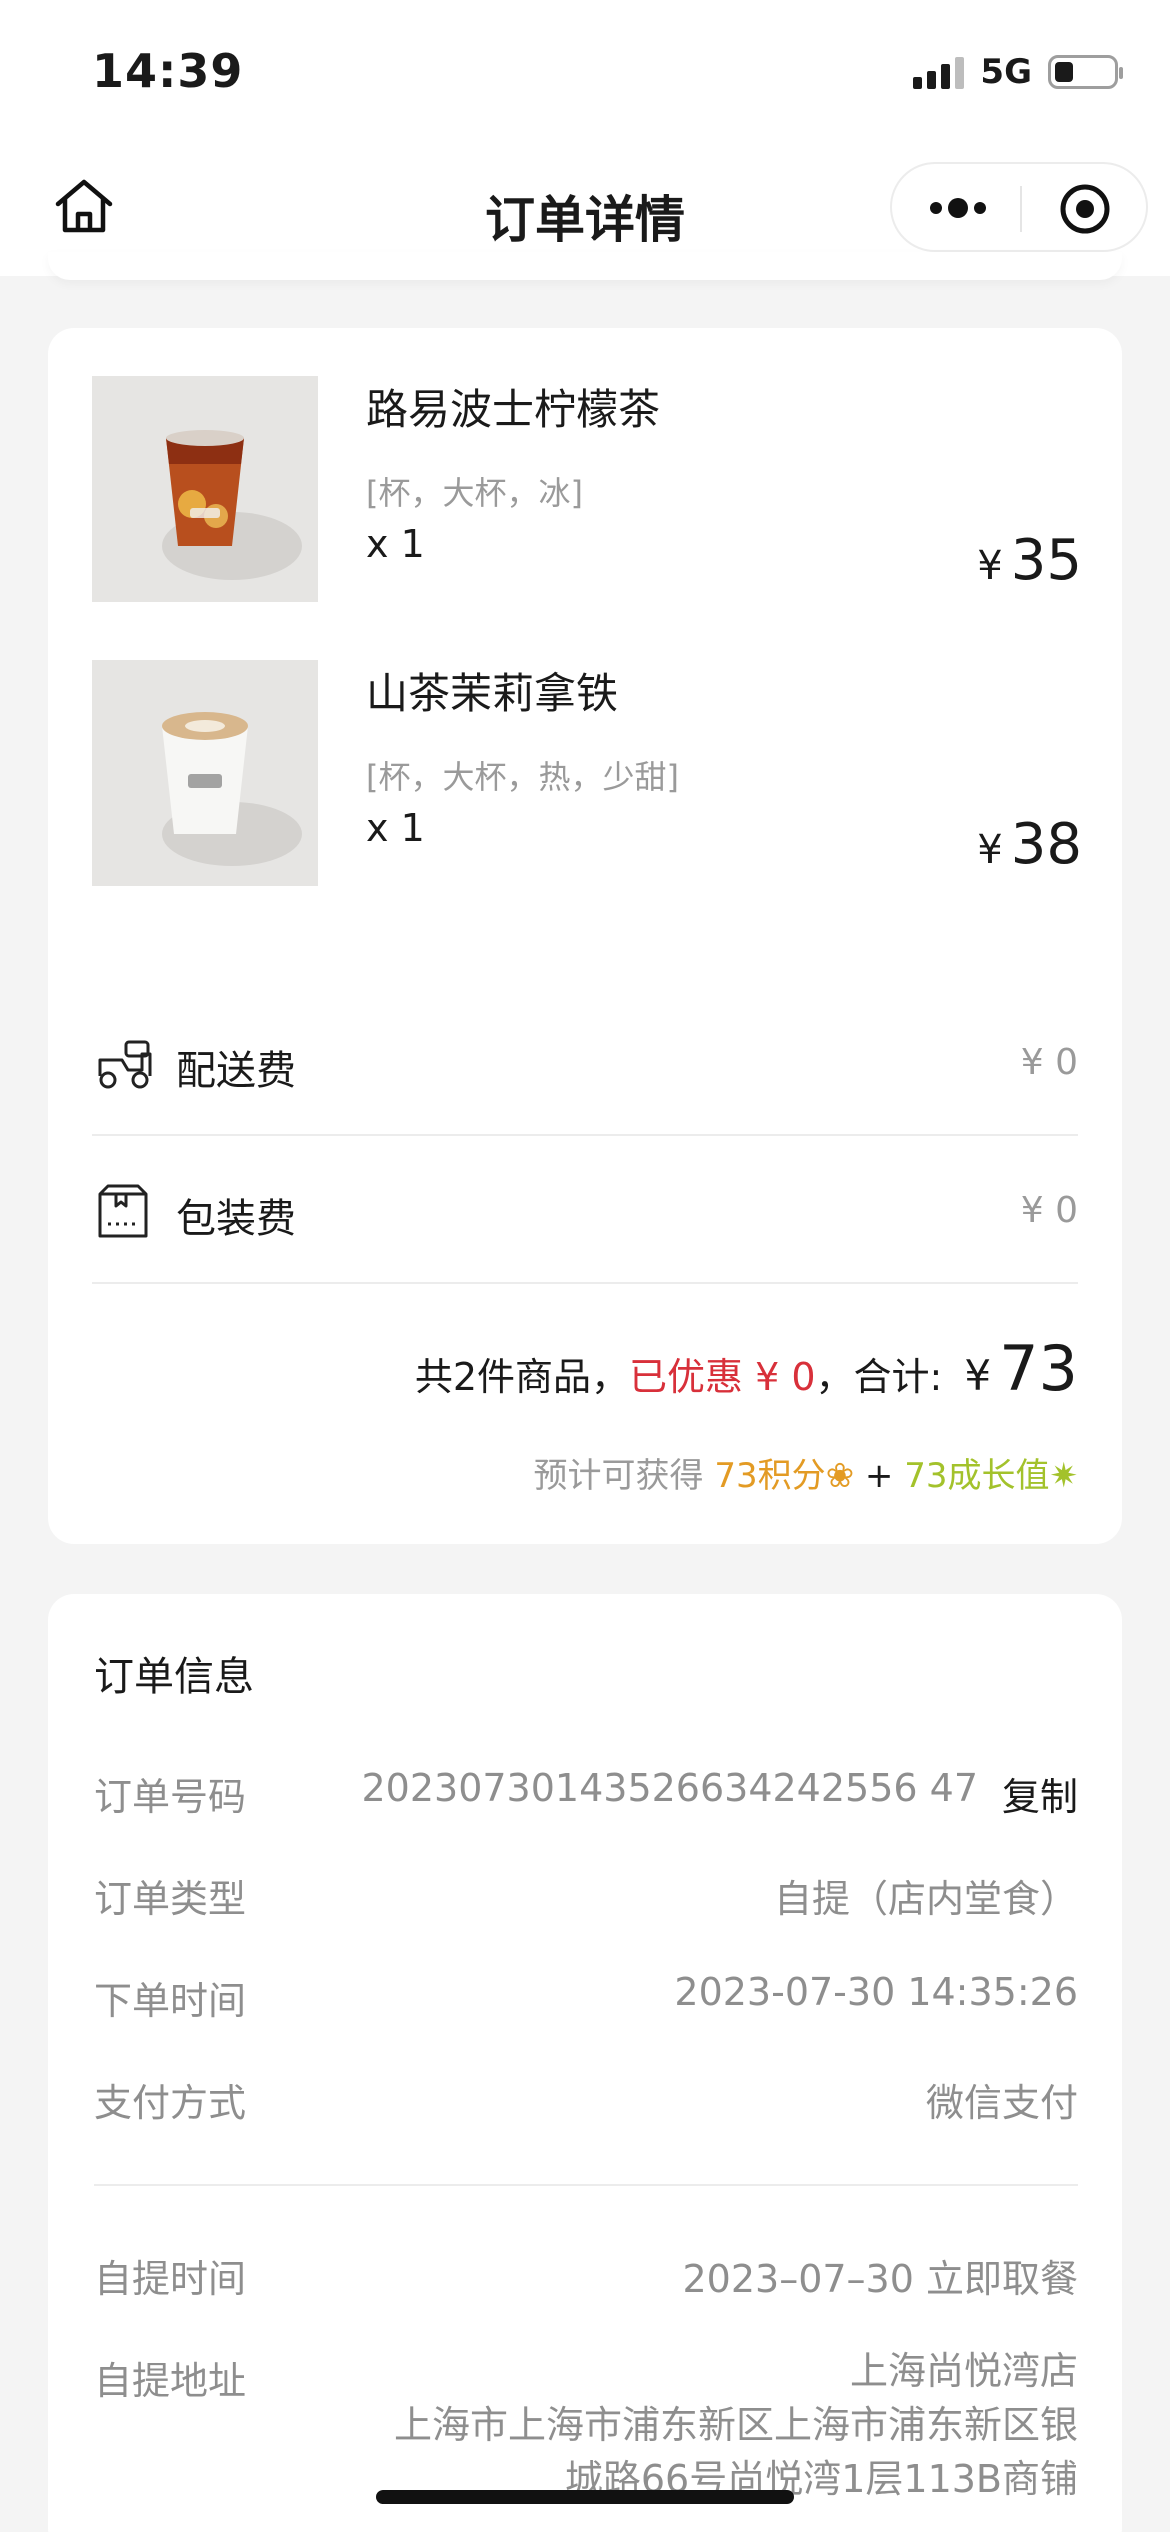  I want to click on rewards-estimate: 预计可获得 73积分❀ + 73成长值✷, so click(806, 1472).